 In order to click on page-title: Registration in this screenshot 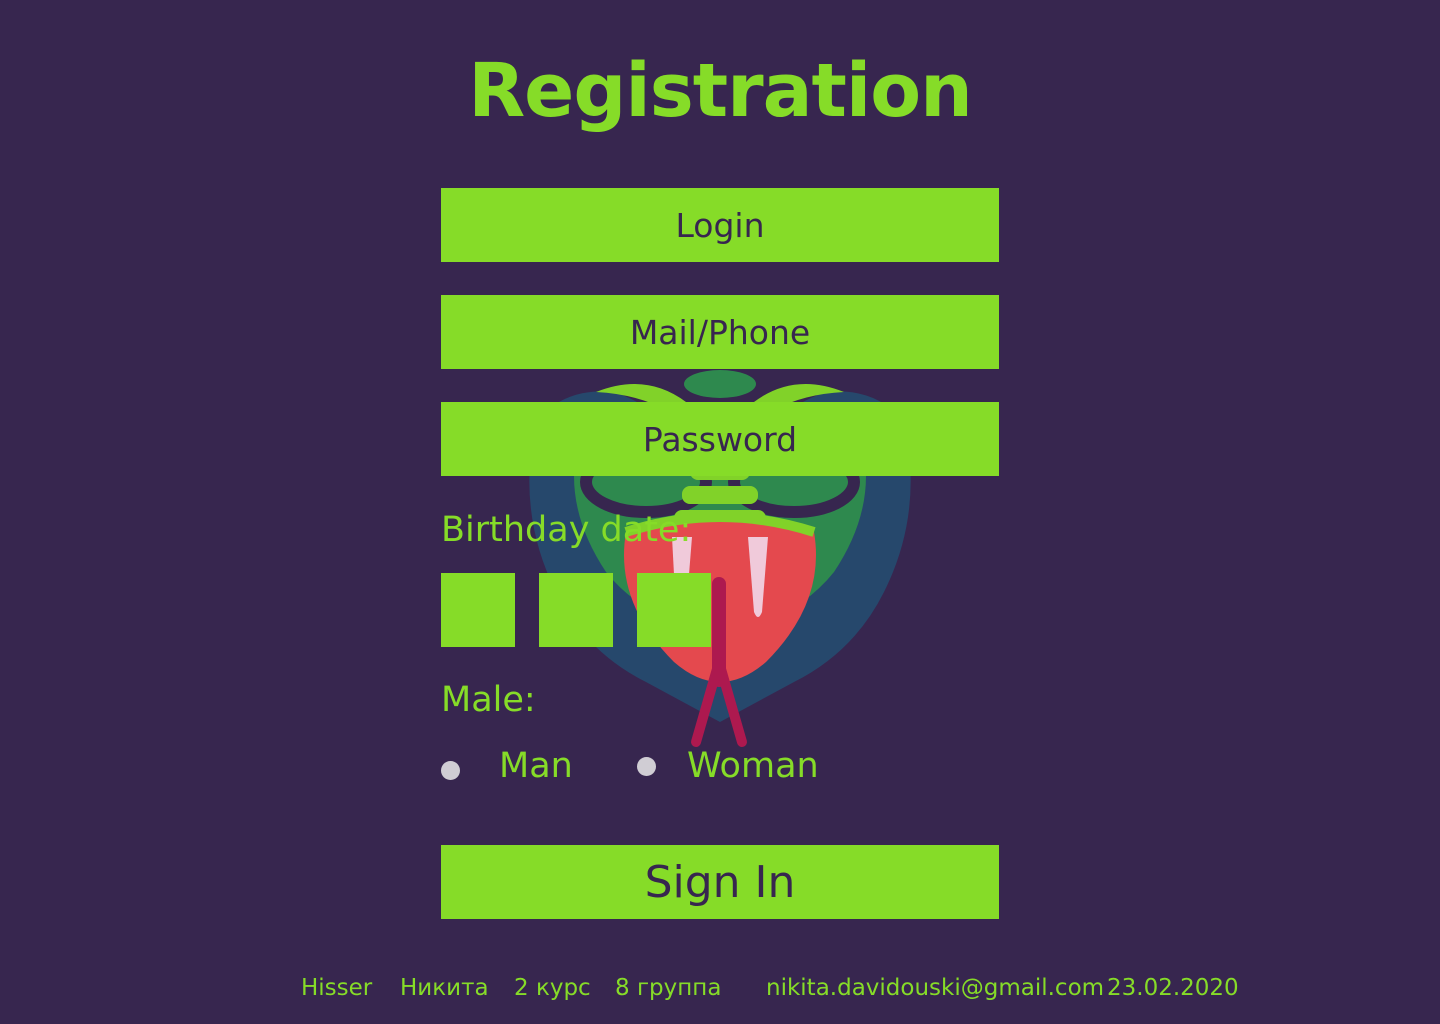, I will do `click(720, 91)`.